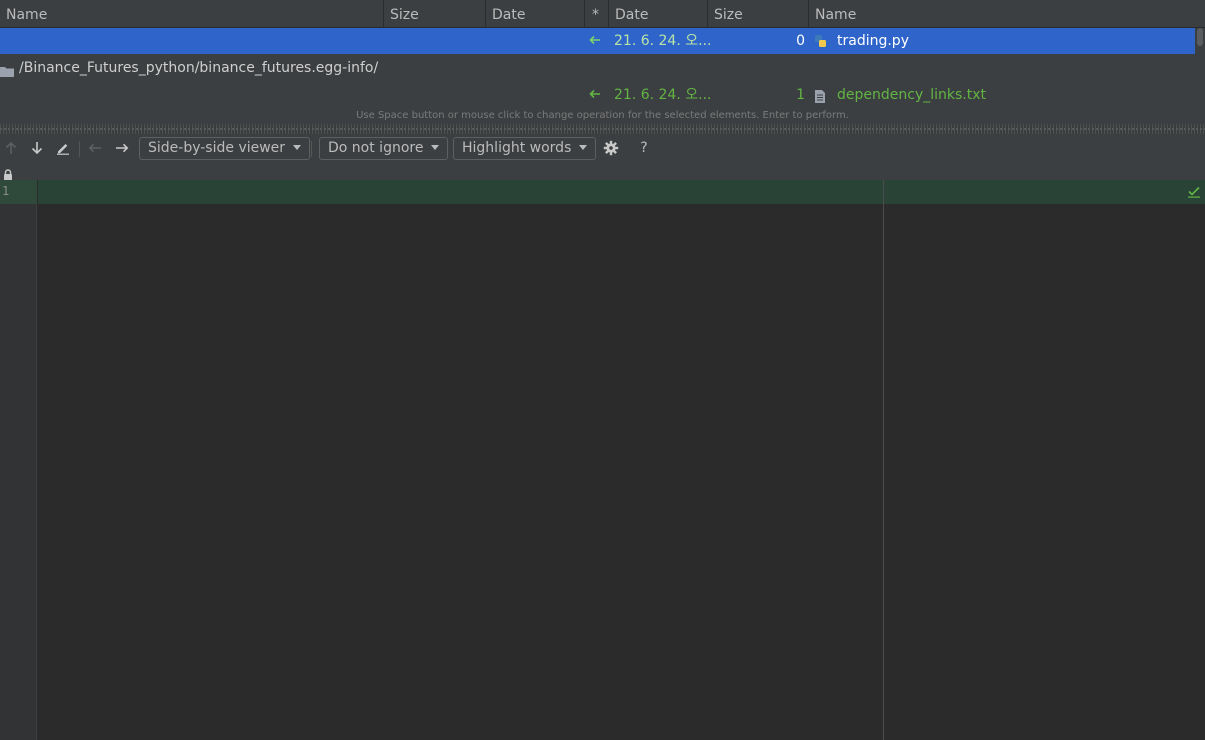  What do you see at coordinates (11, 148) in the screenshot?
I see `previous-difference-icon` at bounding box center [11, 148].